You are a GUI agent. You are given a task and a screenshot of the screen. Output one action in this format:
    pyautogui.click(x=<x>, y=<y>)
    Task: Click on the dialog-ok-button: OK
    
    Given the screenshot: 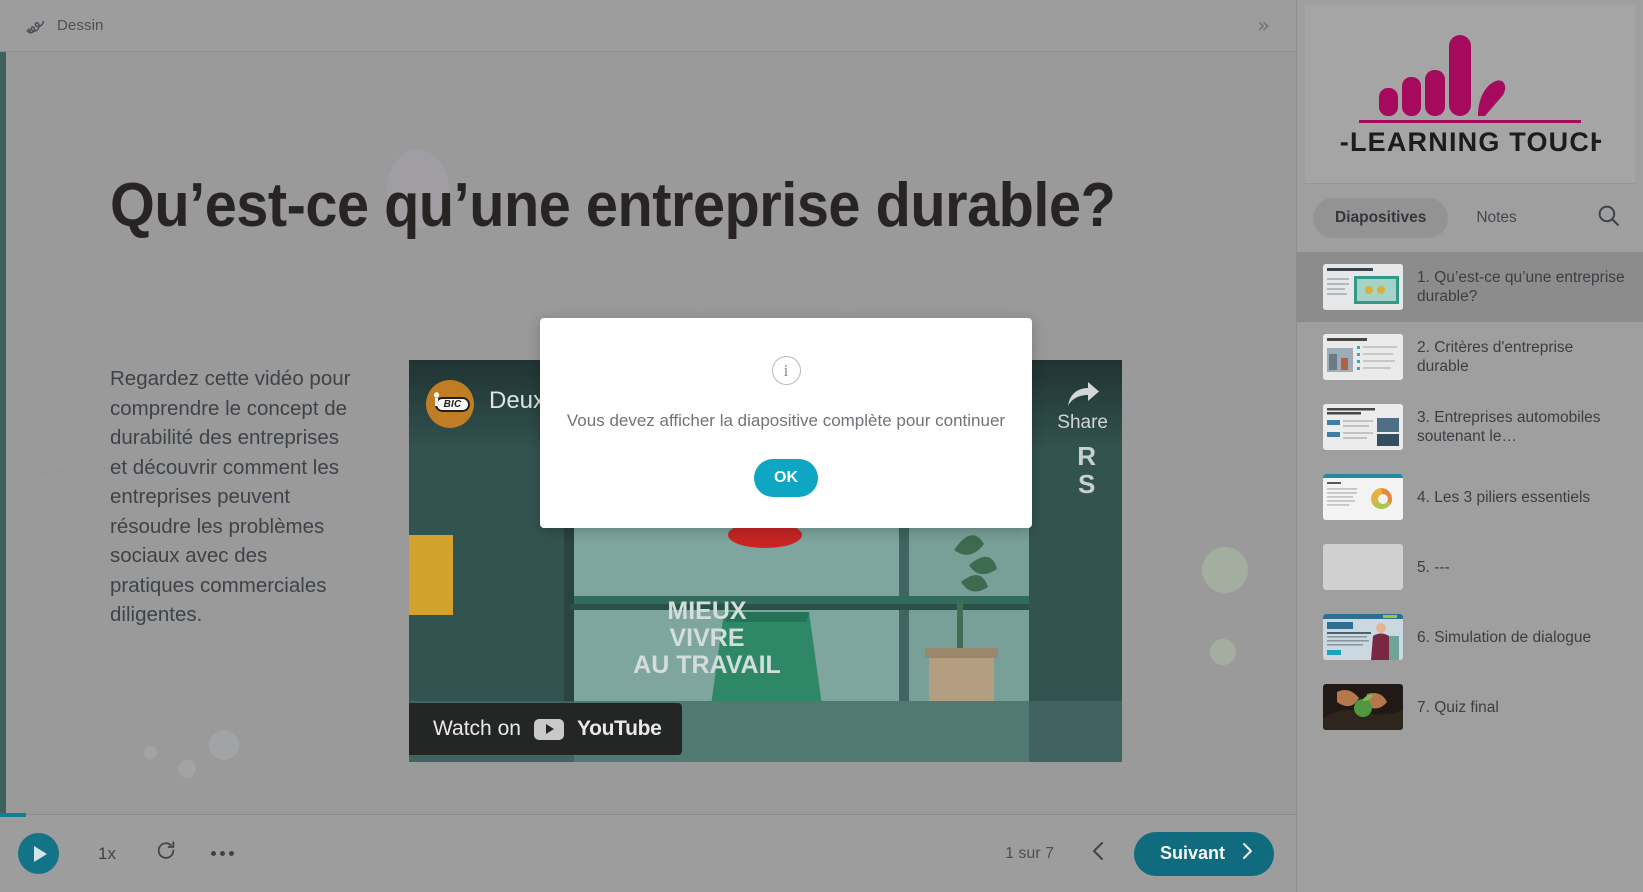 What is the action you would take?
    pyautogui.click(x=786, y=478)
    